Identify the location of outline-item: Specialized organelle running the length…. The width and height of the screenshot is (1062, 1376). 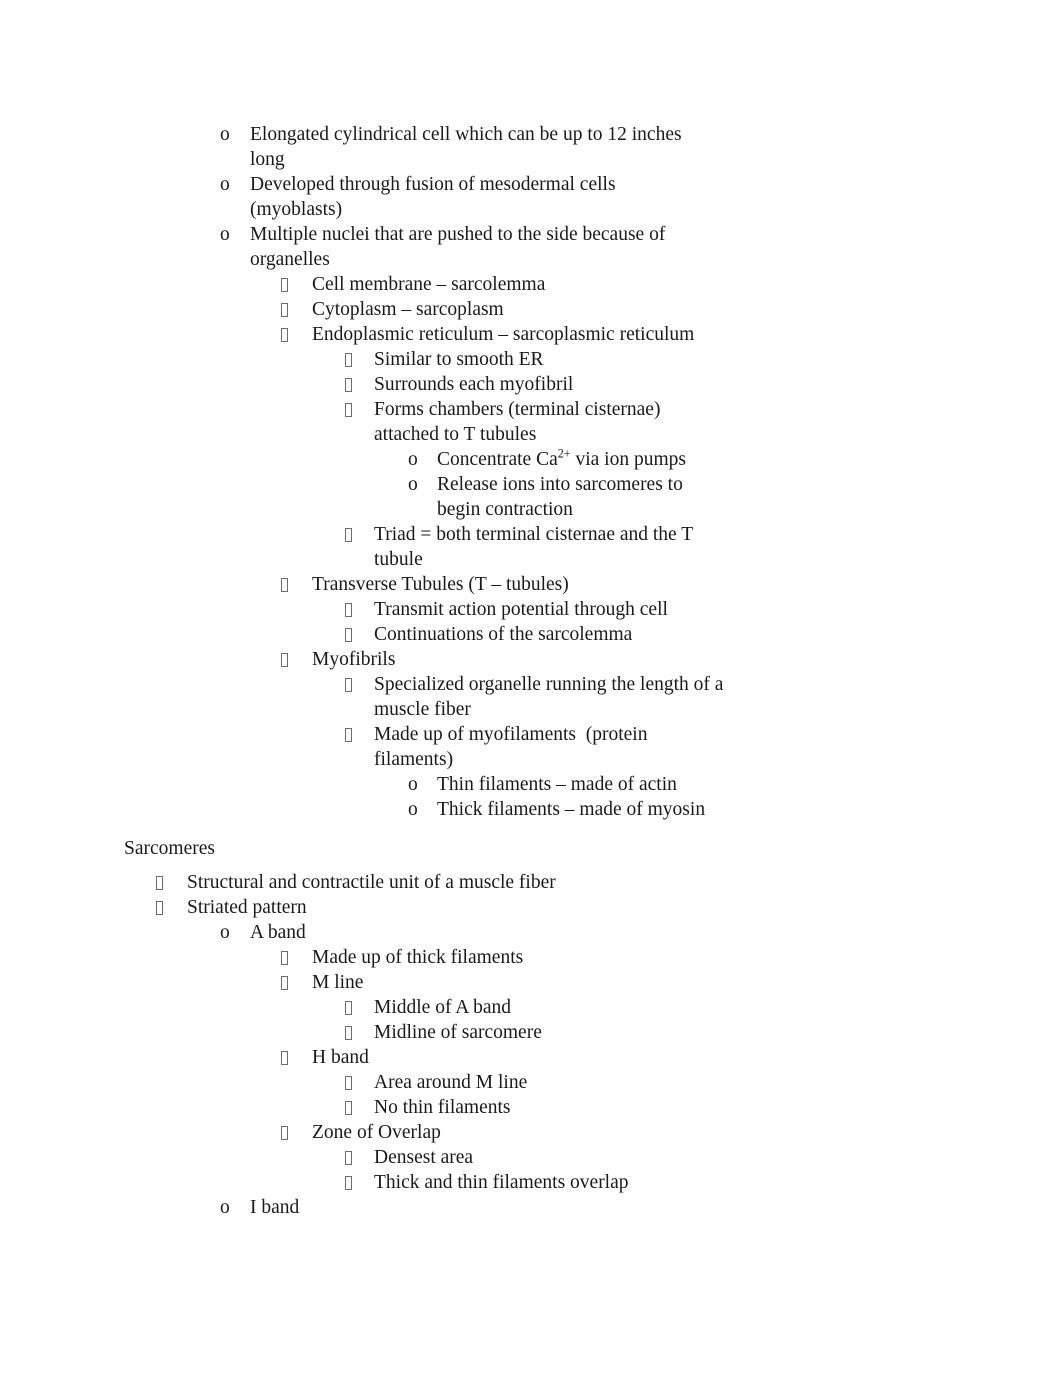
(531, 697).